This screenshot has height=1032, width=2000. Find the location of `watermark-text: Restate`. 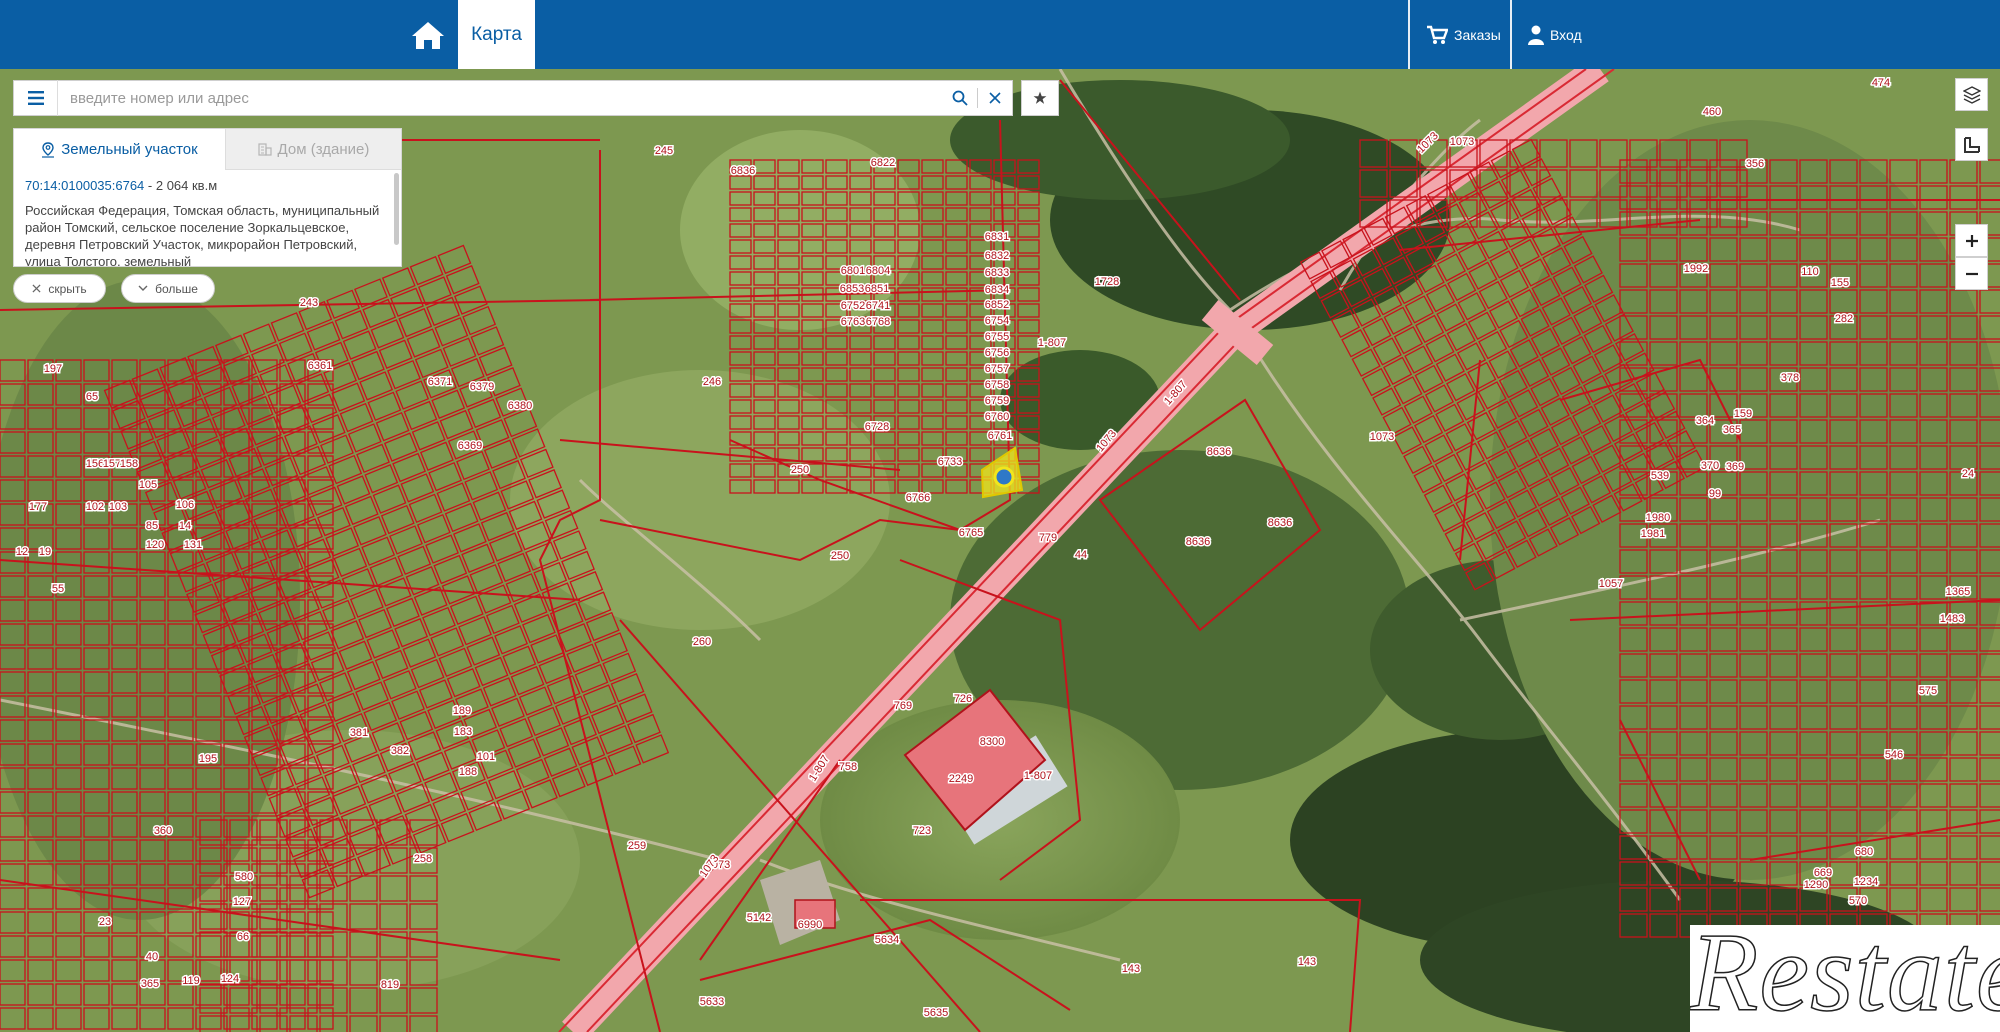

watermark-text: Restate is located at coordinates (1845, 978).